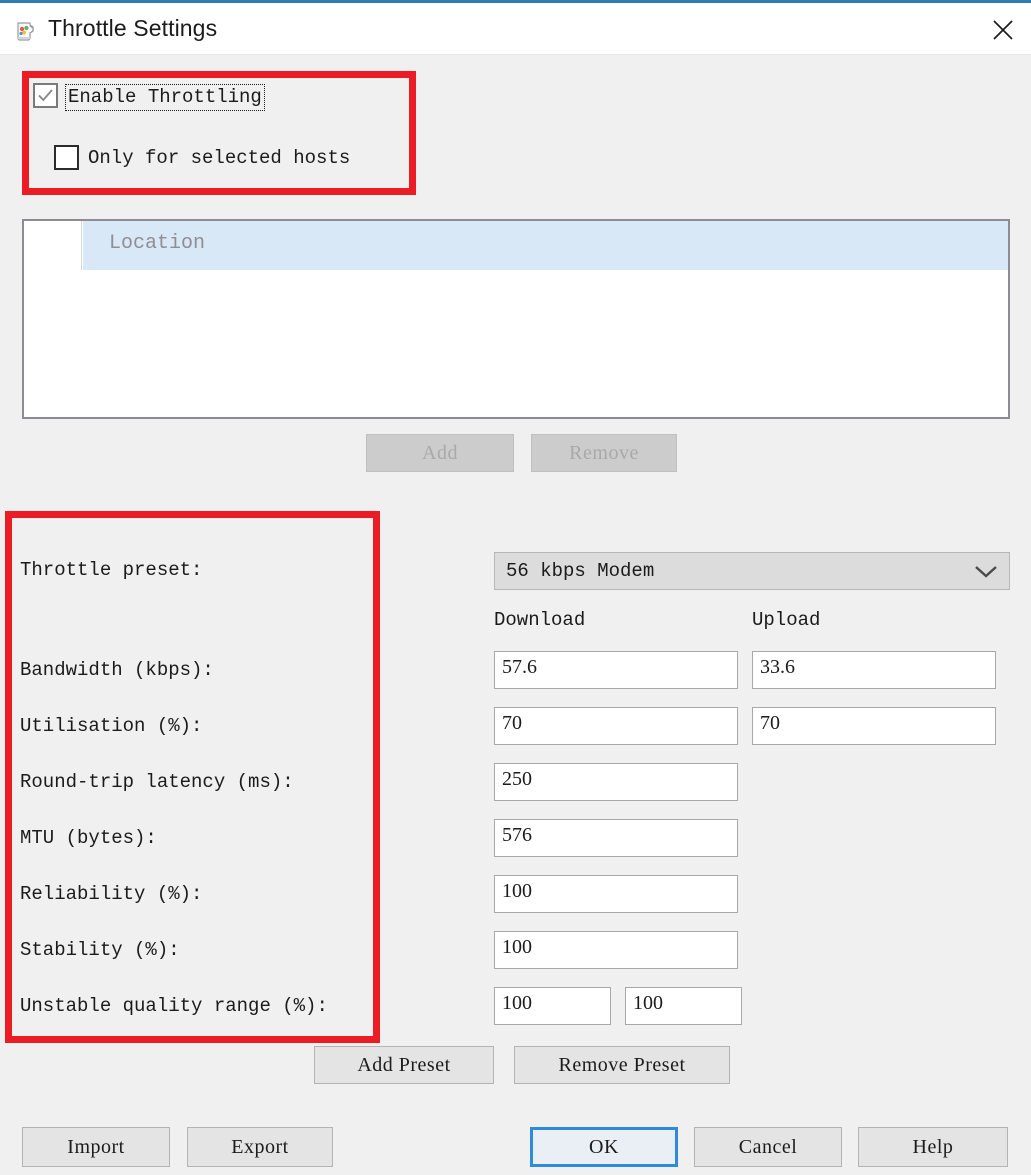 This screenshot has height=1175, width=1031. I want to click on bandwidth-download-input: 57.6, so click(616, 670).